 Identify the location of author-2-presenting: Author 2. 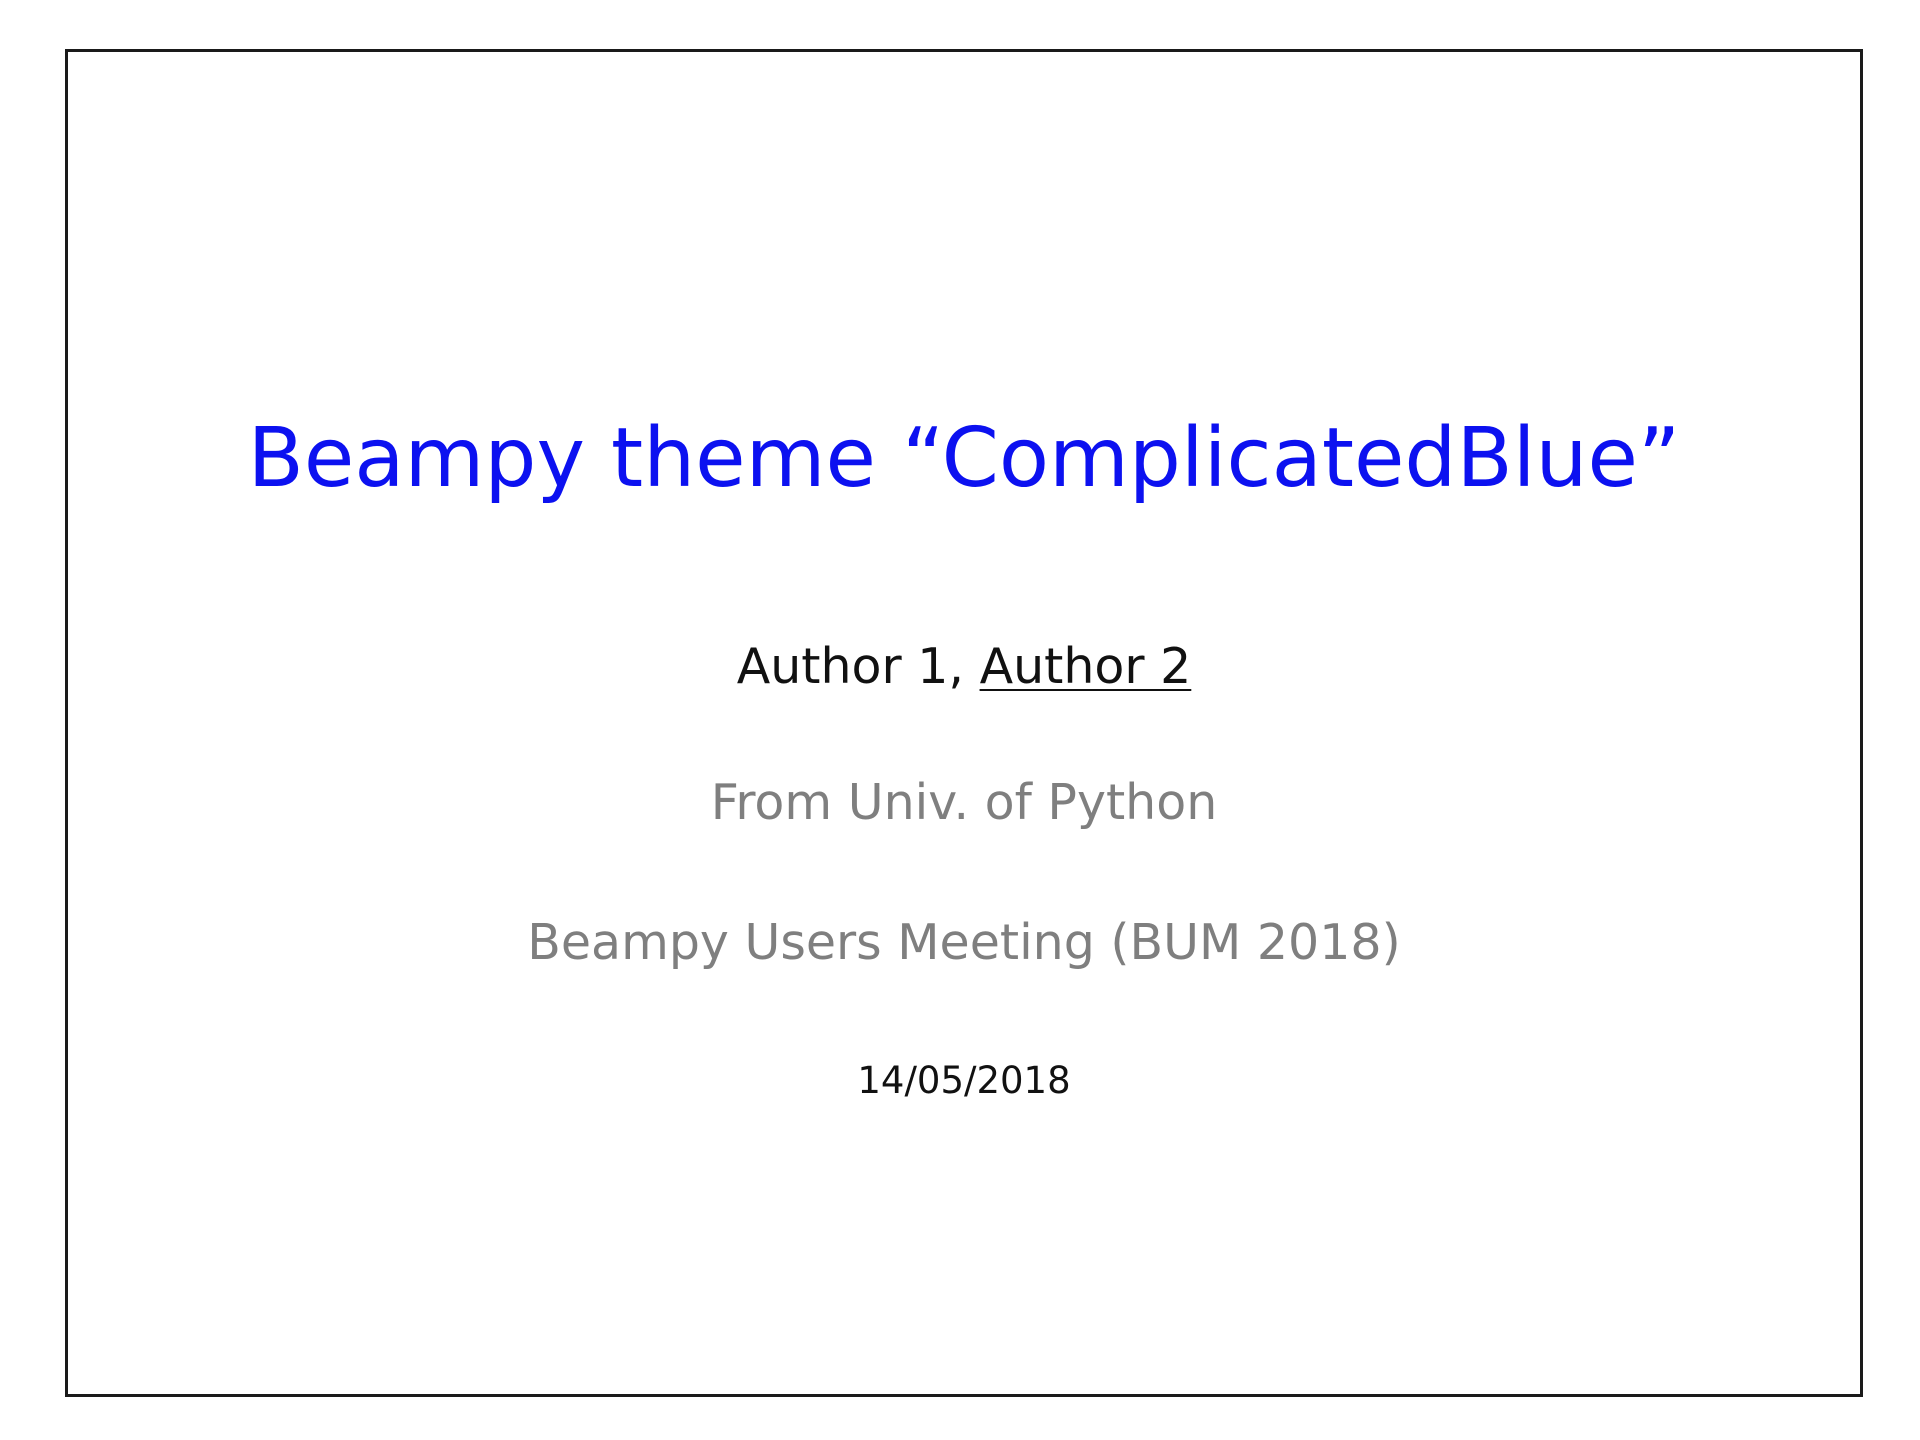
(1085, 666).